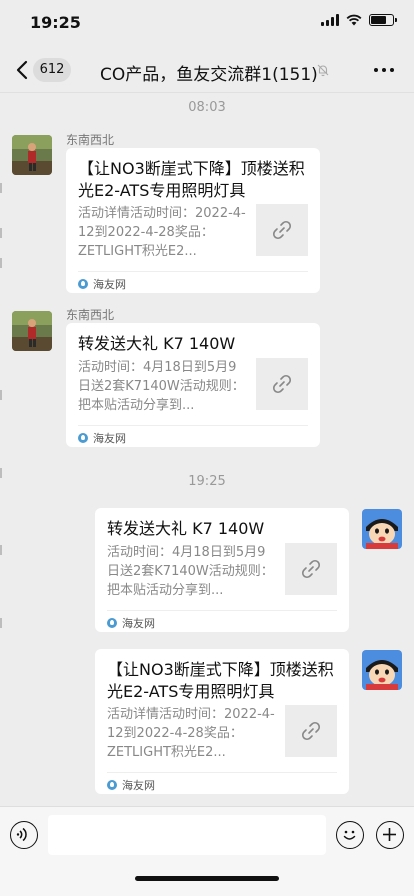 The height and width of the screenshot is (896, 414). Describe the element at coordinates (55, 22) in the screenshot. I see `status-time: 19:25` at that location.